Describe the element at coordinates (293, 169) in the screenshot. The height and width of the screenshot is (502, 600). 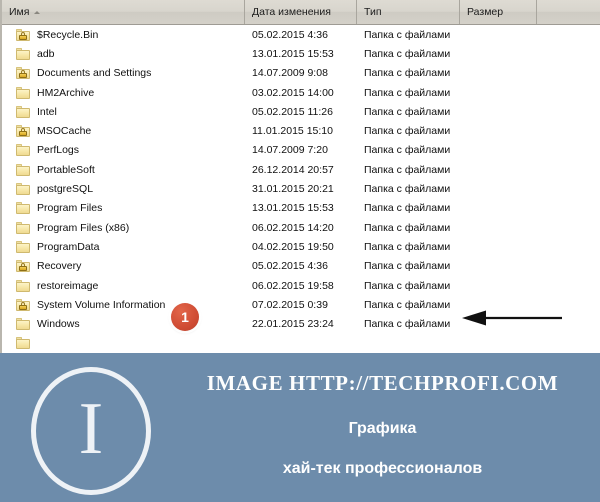
I see `file-date-cell: 26.12.2014 20:57` at that location.